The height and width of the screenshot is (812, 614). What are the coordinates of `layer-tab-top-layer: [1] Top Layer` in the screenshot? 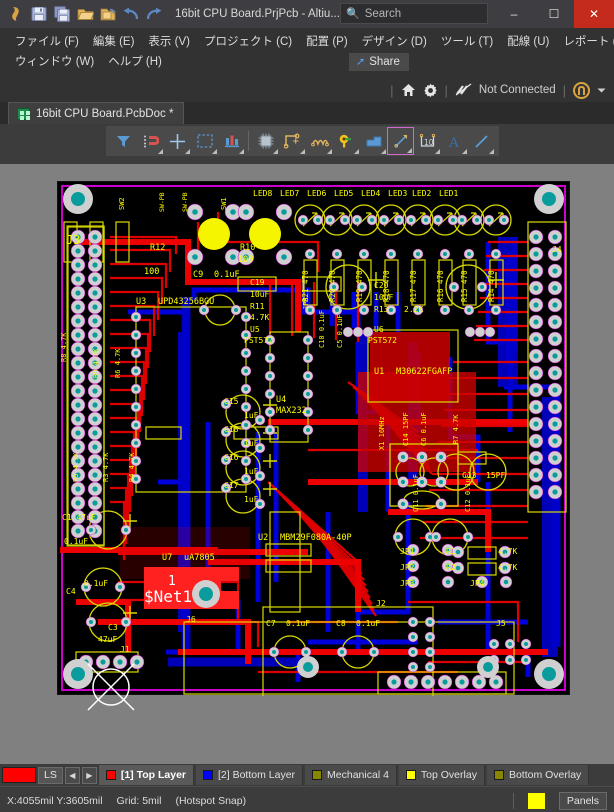 It's located at (146, 775).